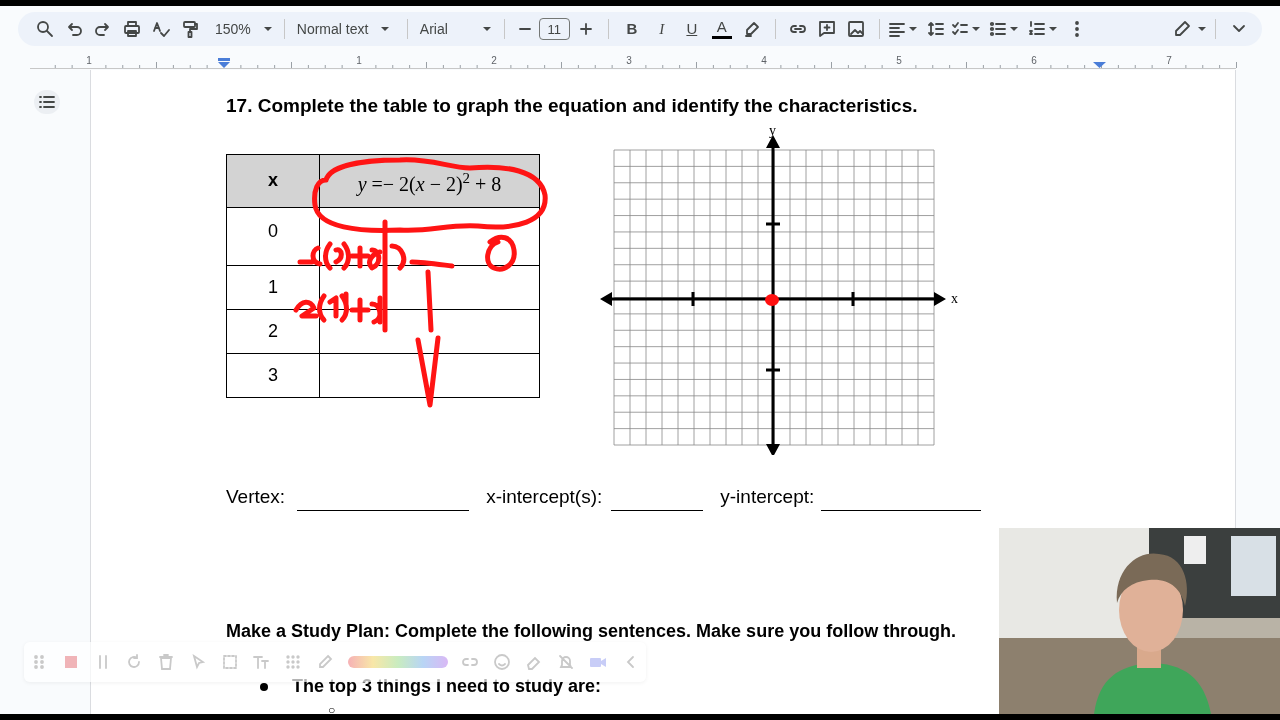  I want to click on search-icon, so click(44, 29).